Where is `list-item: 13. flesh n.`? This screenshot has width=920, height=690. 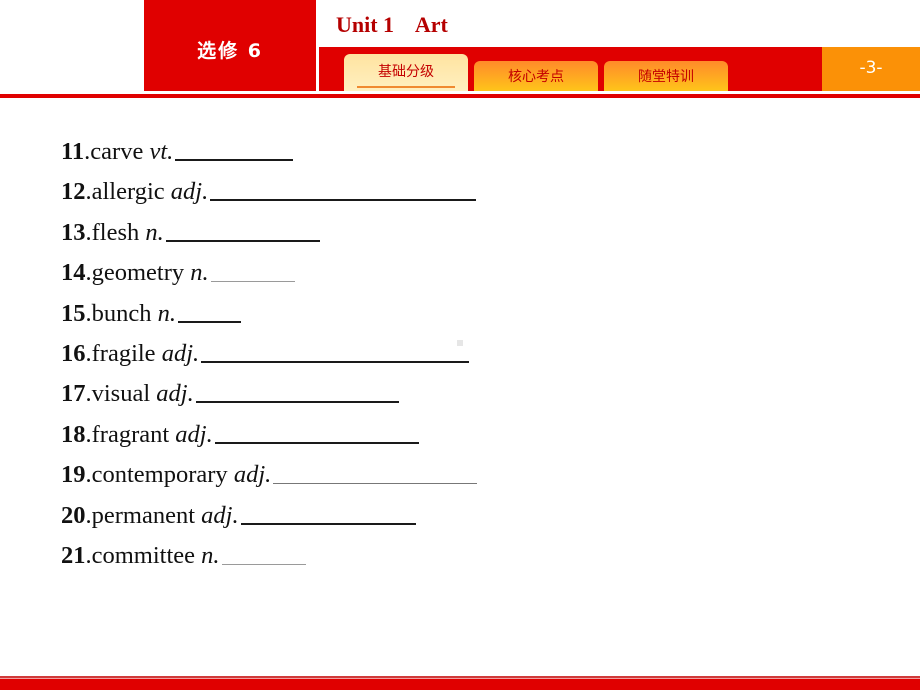 list-item: 13. flesh n. is located at coordinates (269, 239).